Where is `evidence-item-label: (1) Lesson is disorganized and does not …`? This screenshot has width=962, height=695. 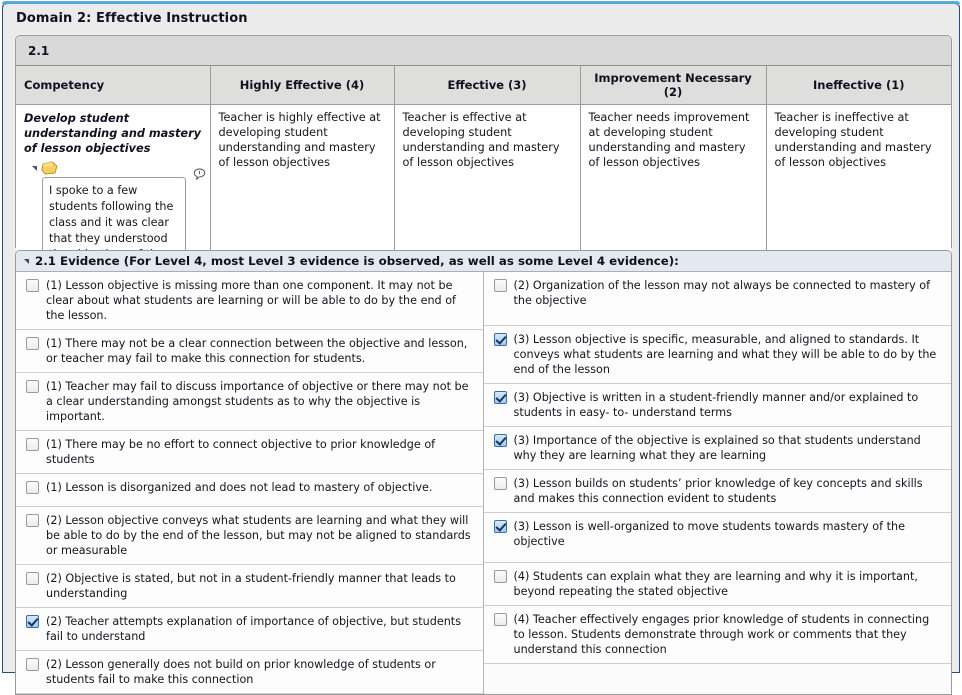
evidence-item-label: (1) Lesson is disorganized and does not … is located at coordinates (239, 487).